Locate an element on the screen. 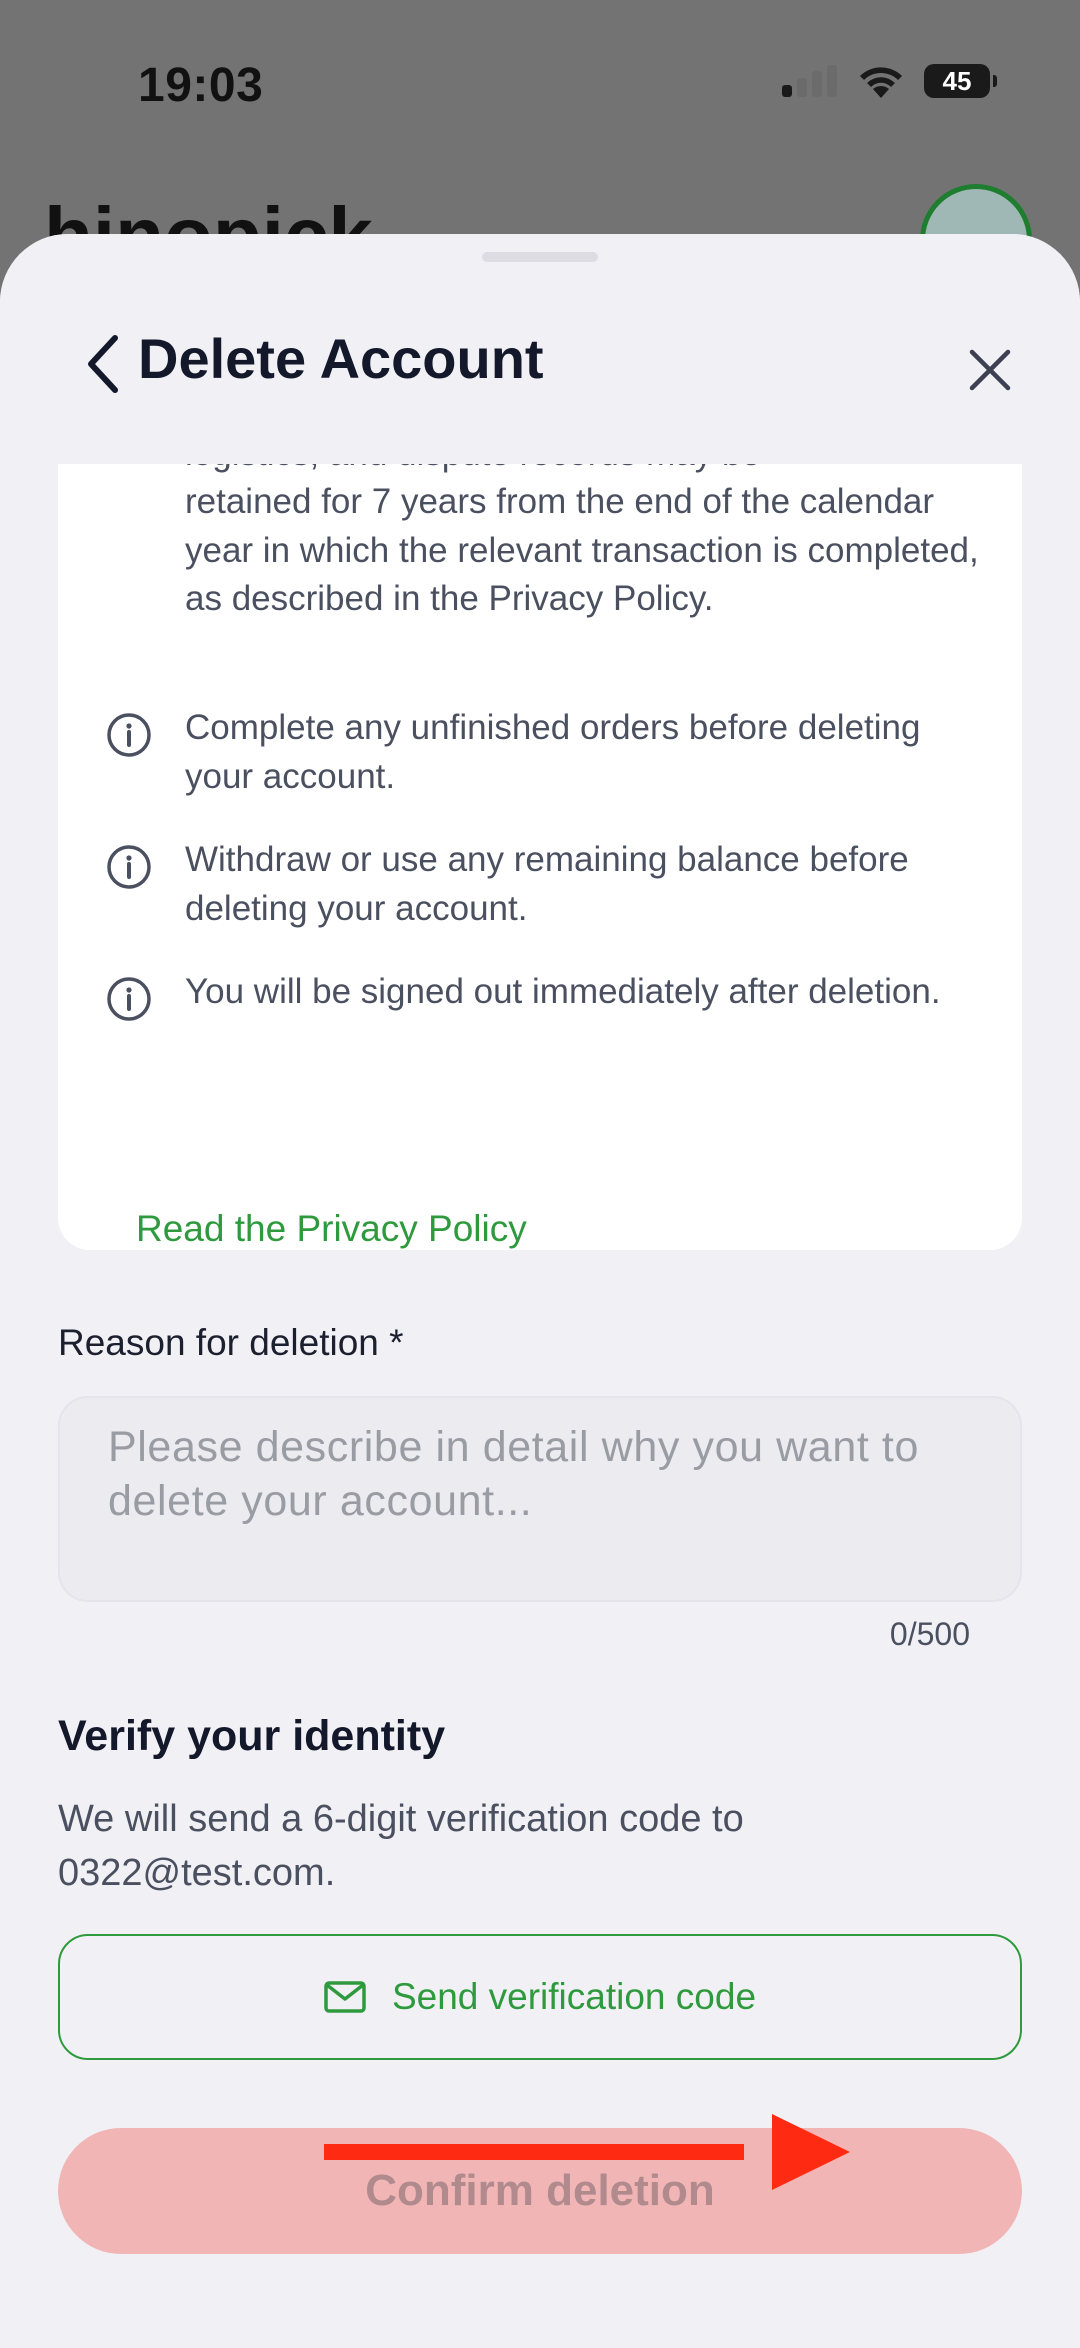 The width and height of the screenshot is (1080, 2348). reason-field-container is located at coordinates (540, 1499).